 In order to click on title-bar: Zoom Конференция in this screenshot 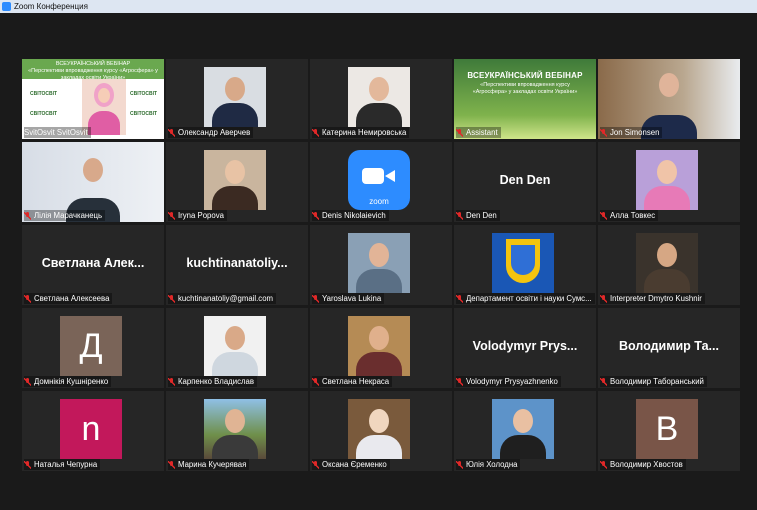, I will do `click(378, 6)`.